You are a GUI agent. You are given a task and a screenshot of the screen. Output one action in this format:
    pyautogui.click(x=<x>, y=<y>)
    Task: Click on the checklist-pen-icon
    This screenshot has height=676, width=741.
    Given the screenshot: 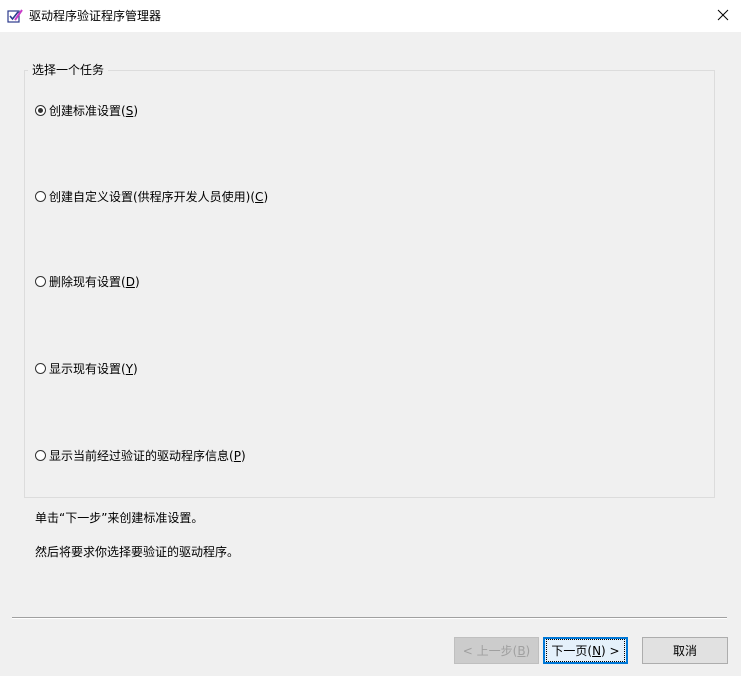 What is the action you would take?
    pyautogui.click(x=15, y=16)
    